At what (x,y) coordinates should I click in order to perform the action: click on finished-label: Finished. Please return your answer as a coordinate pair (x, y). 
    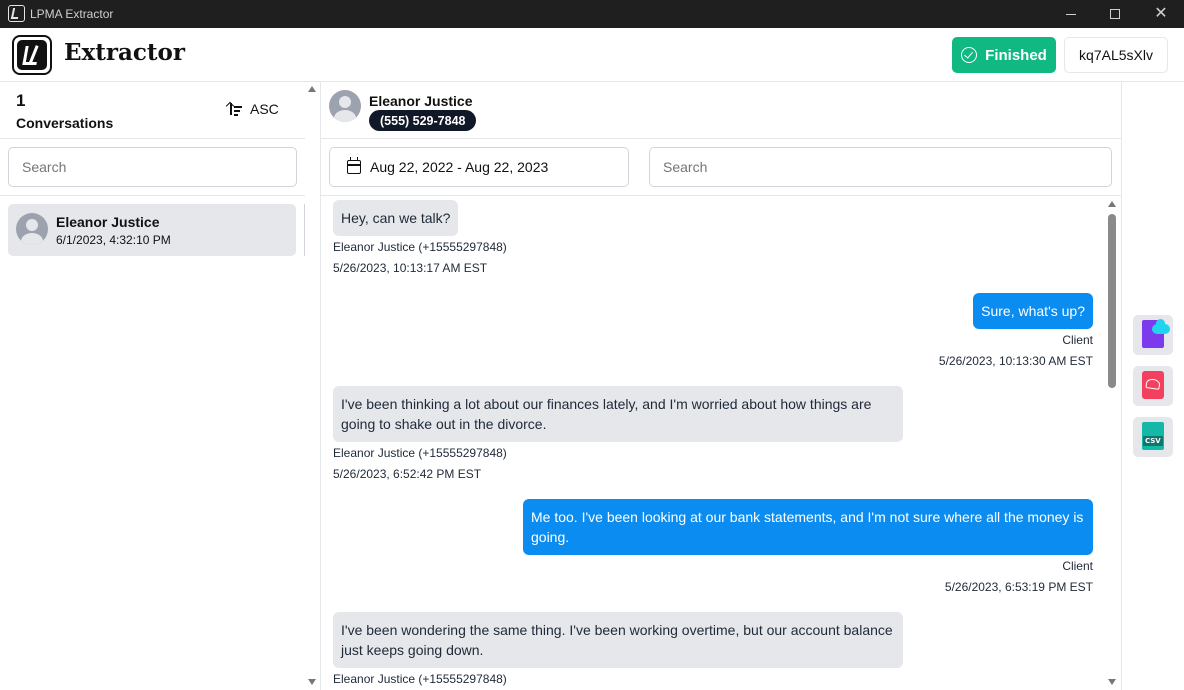
    Looking at the image, I should click on (1016, 55).